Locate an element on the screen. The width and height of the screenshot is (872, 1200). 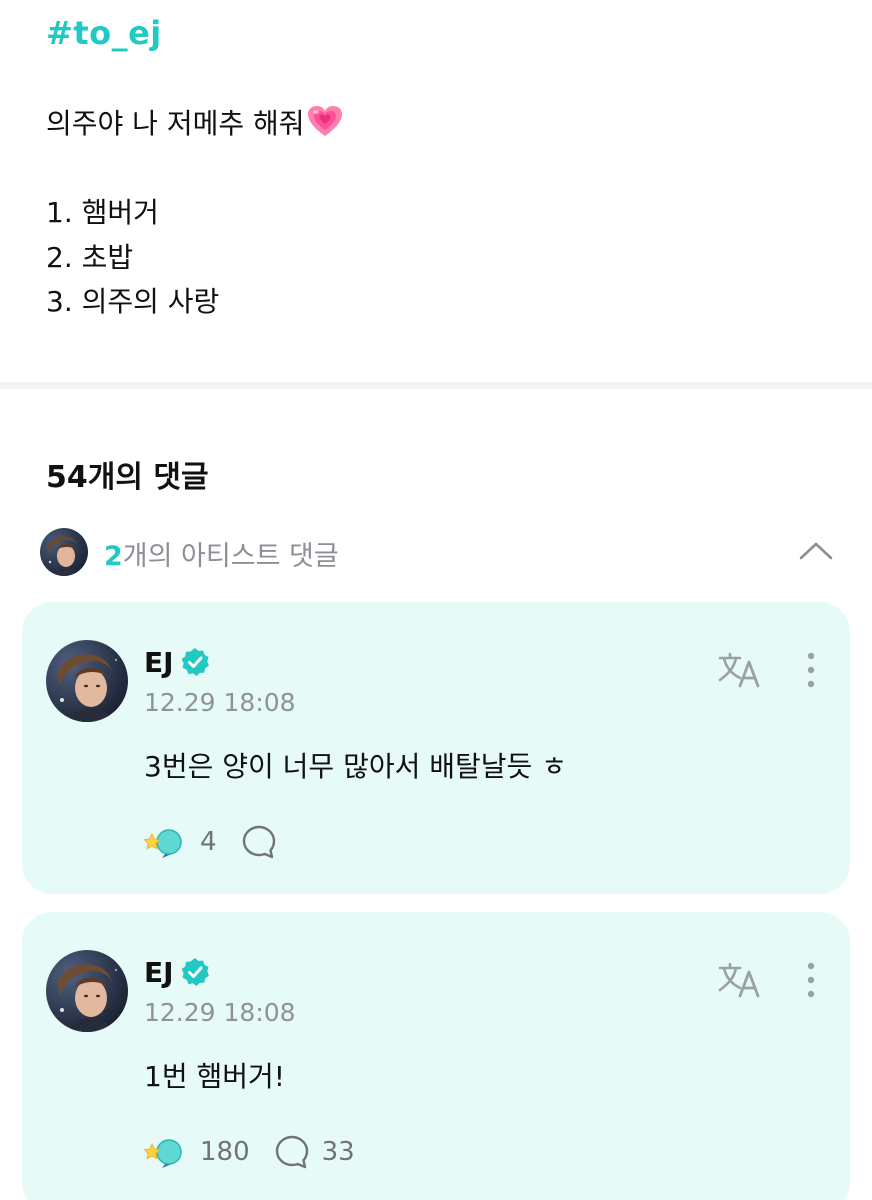
post-line-3: 2. 초밥 is located at coordinates (90, 257).